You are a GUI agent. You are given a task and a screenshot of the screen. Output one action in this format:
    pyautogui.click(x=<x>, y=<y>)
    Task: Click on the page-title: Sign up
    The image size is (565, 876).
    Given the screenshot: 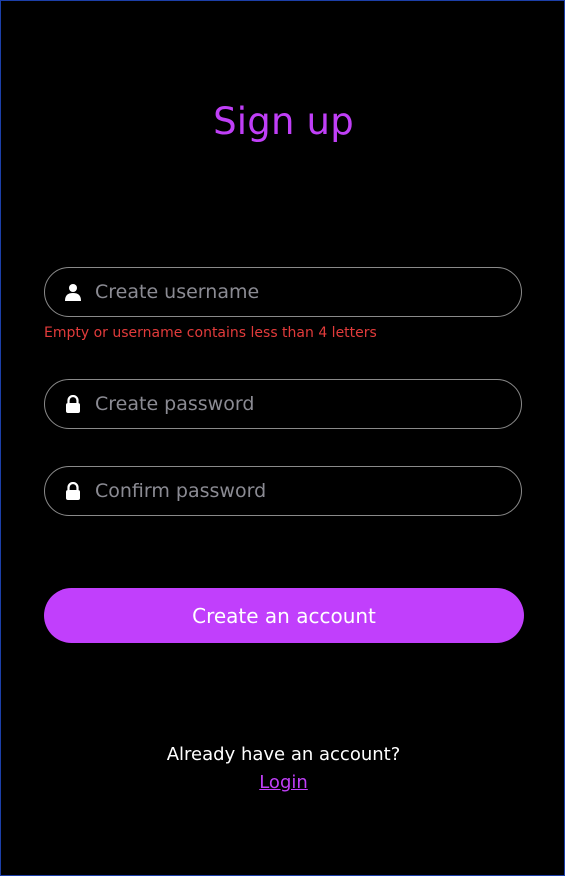 What is the action you would take?
    pyautogui.click(x=283, y=121)
    